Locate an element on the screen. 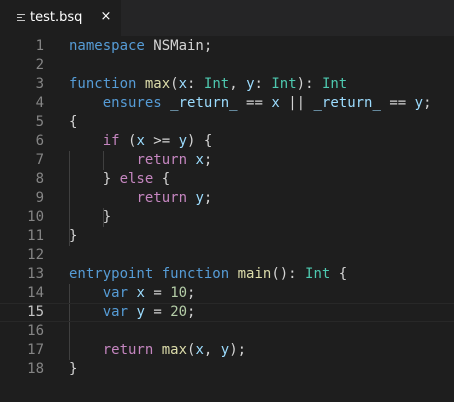 This screenshot has width=454, height=402. line-number: 1 is located at coordinates (39, 46).